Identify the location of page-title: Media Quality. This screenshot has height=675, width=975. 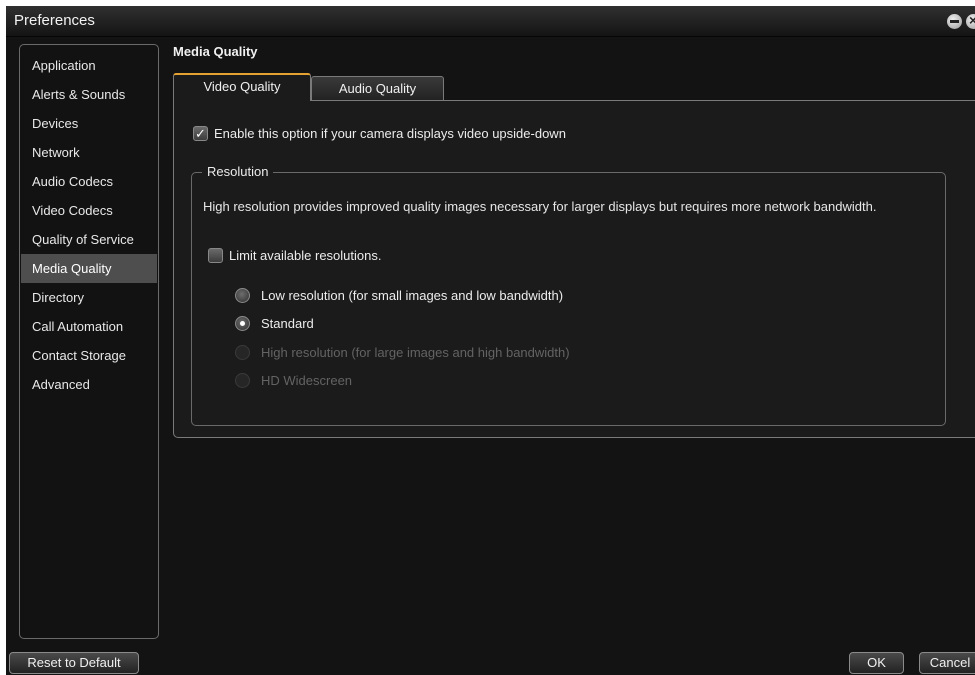
(215, 51).